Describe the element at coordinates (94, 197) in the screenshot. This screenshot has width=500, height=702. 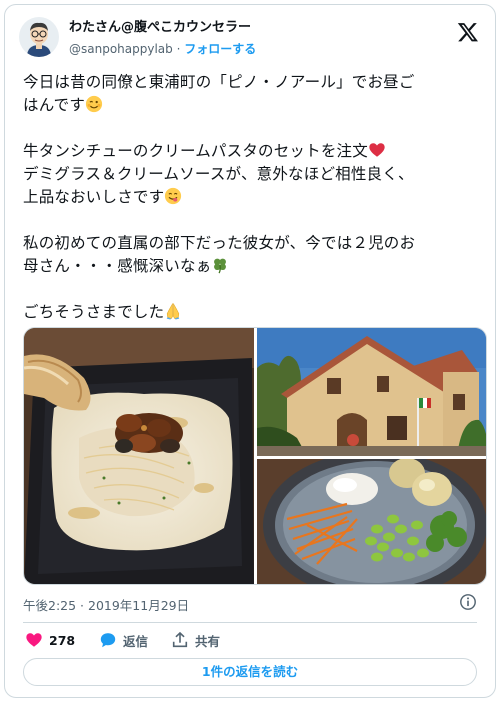
I see `tweet-line: 上品なおいしさです` at that location.